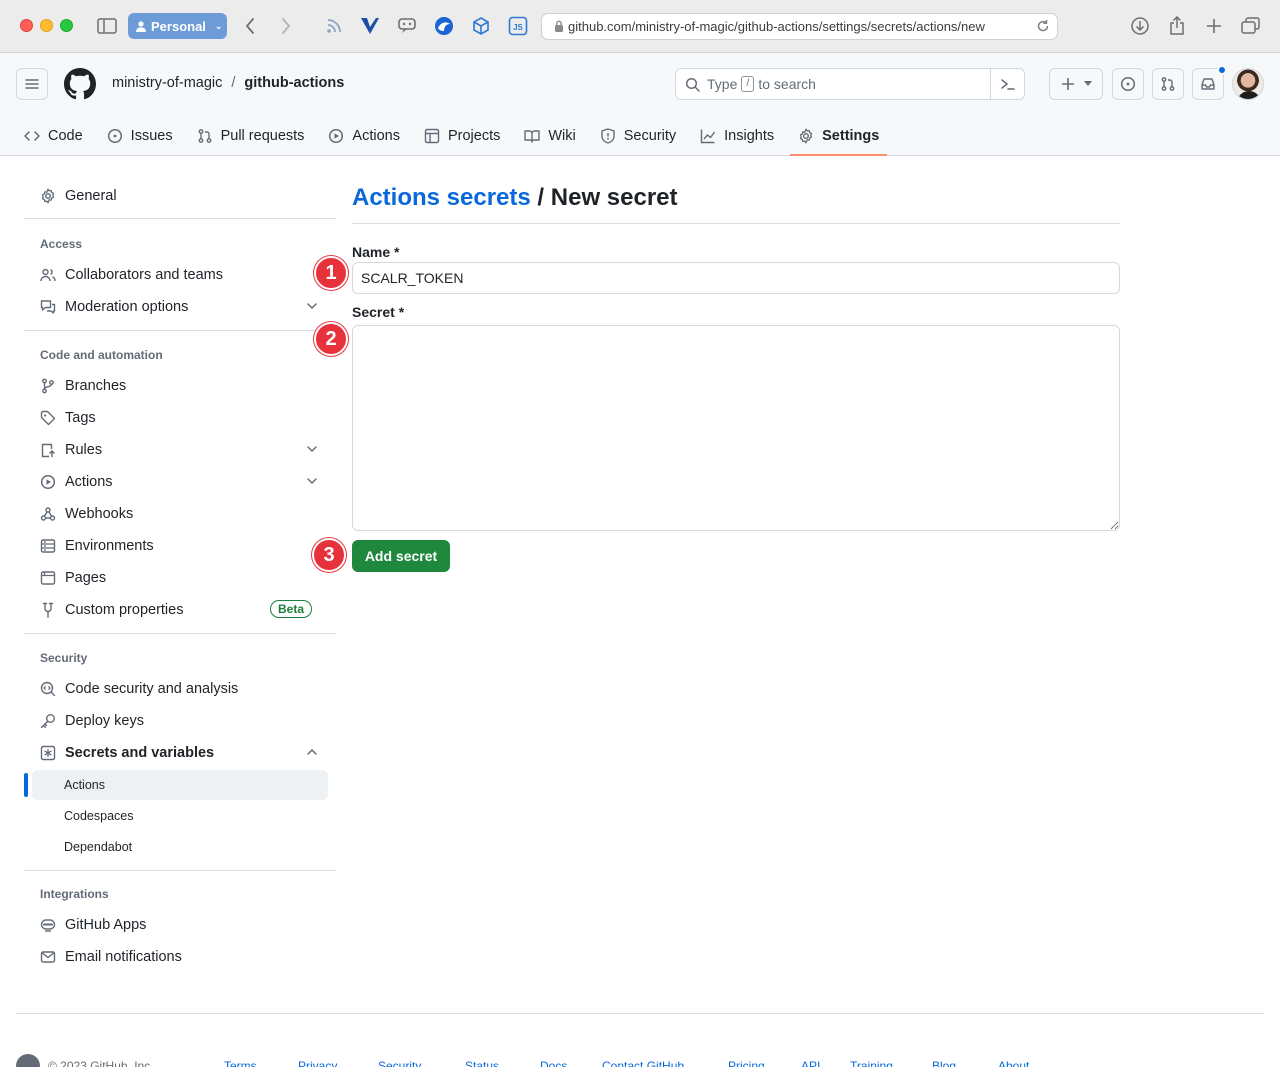 This screenshot has height=1067, width=1280. Describe the element at coordinates (294, 83) in the screenshot. I see `repo-name-link: github-actions` at that location.